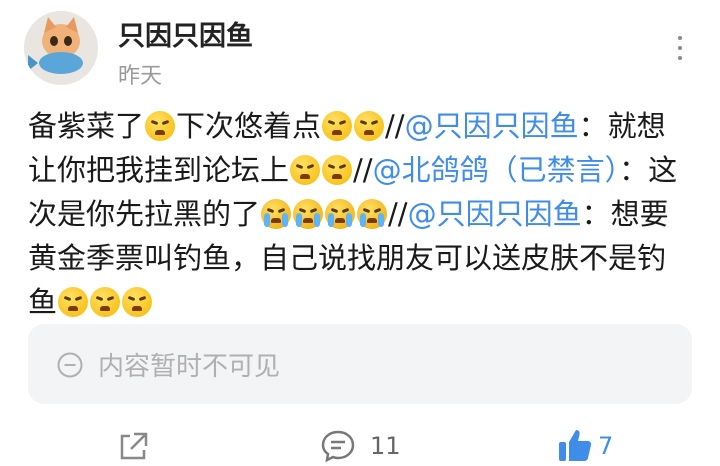 Image resolution: width=720 pixels, height=466 pixels. Describe the element at coordinates (606, 446) in the screenshot. I see `like-count: 7` at that location.